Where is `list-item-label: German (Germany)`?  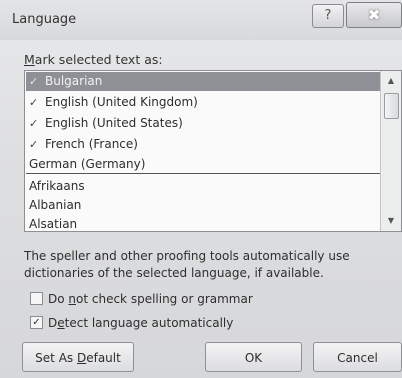
list-item-label: German (Germany) is located at coordinates (87, 164).